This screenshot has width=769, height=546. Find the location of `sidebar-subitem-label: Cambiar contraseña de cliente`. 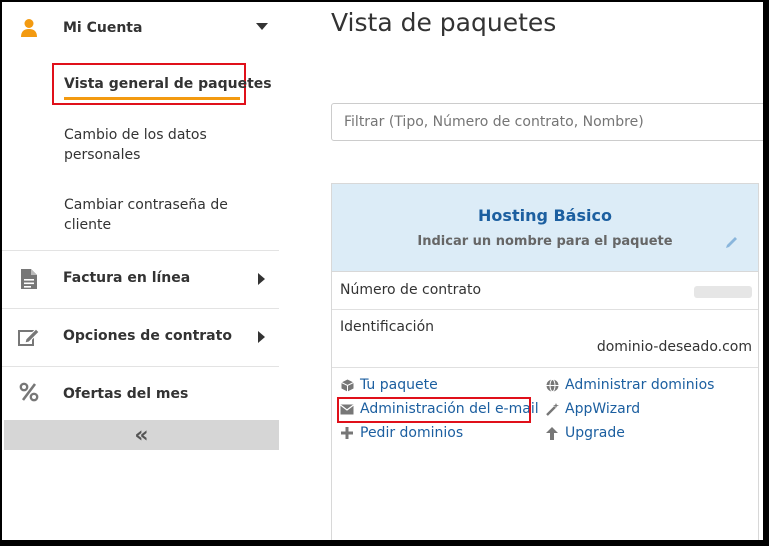

sidebar-subitem-label: Cambiar contraseña de cliente is located at coordinates (146, 215).